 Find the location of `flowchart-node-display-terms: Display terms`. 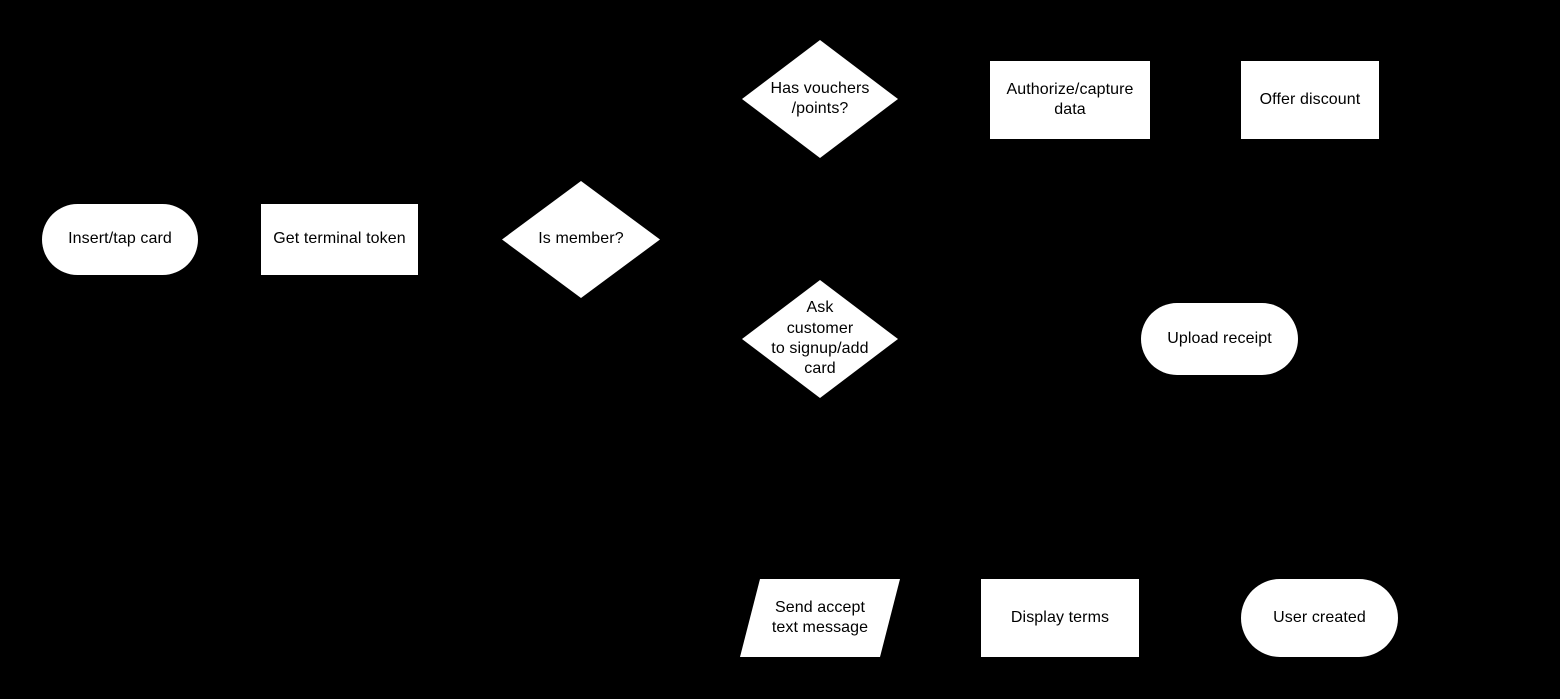

flowchart-node-display-terms: Display terms is located at coordinates (1060, 618).